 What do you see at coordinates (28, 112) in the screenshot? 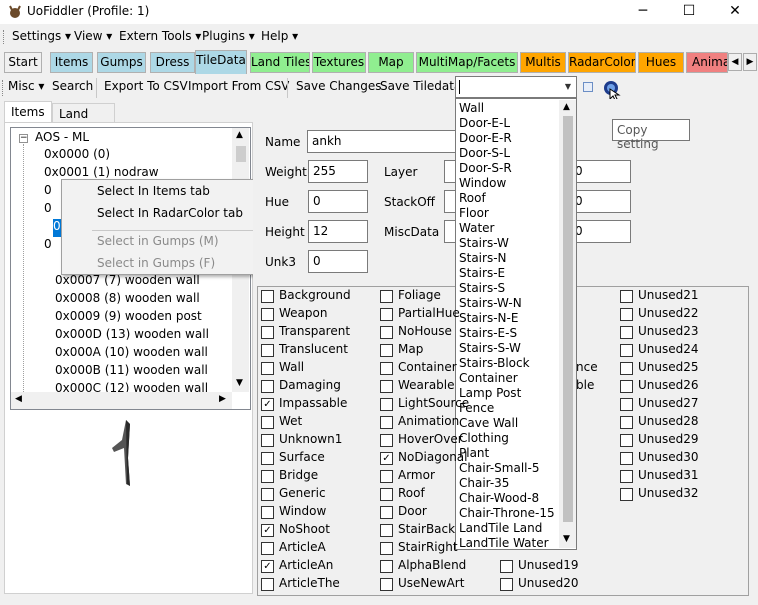
I see `tab-items-inner: Items` at bounding box center [28, 112].